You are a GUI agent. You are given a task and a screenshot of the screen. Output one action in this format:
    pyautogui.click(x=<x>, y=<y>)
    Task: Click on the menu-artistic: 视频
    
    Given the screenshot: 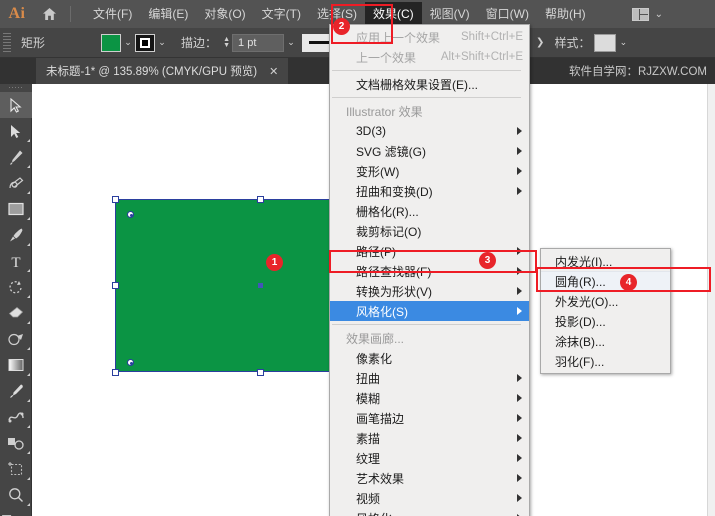 What is the action you would take?
    pyautogui.click(x=429, y=498)
    